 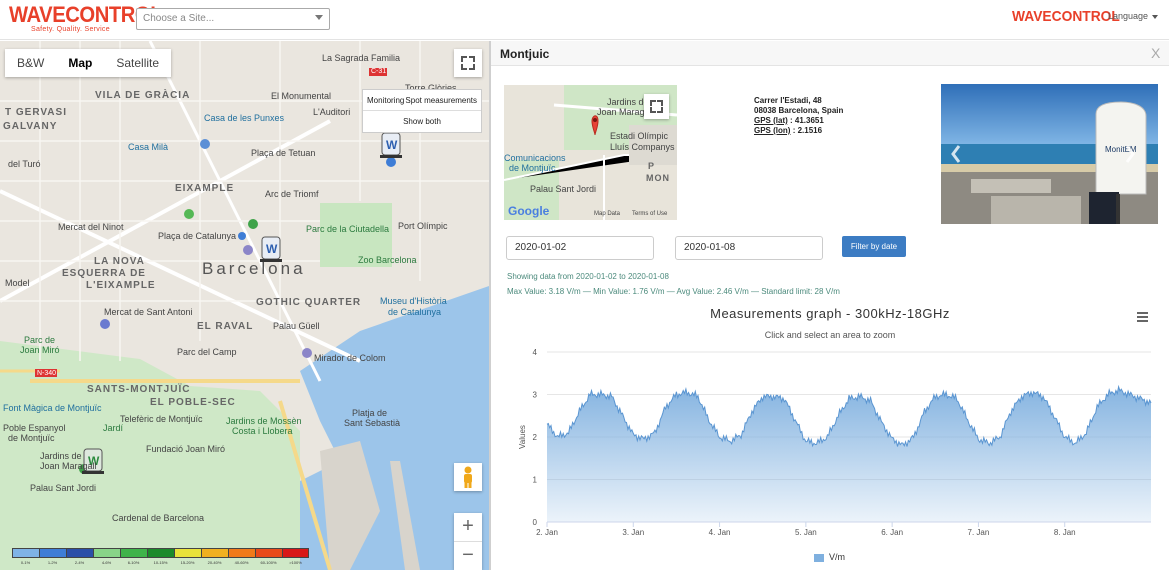 I want to click on map-label: Museu d'Història, so click(x=413, y=301).